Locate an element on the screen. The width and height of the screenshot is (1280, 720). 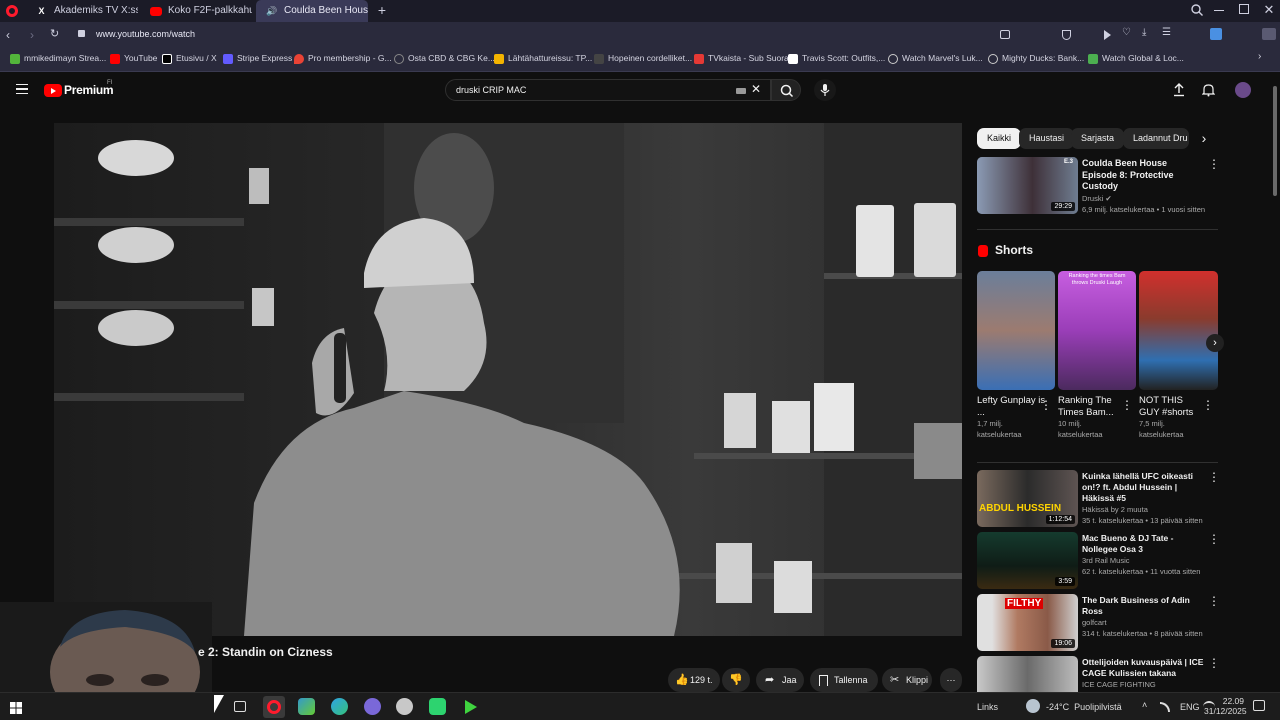
close-window-icon: ✕ is located at coordinates (1269, 10).